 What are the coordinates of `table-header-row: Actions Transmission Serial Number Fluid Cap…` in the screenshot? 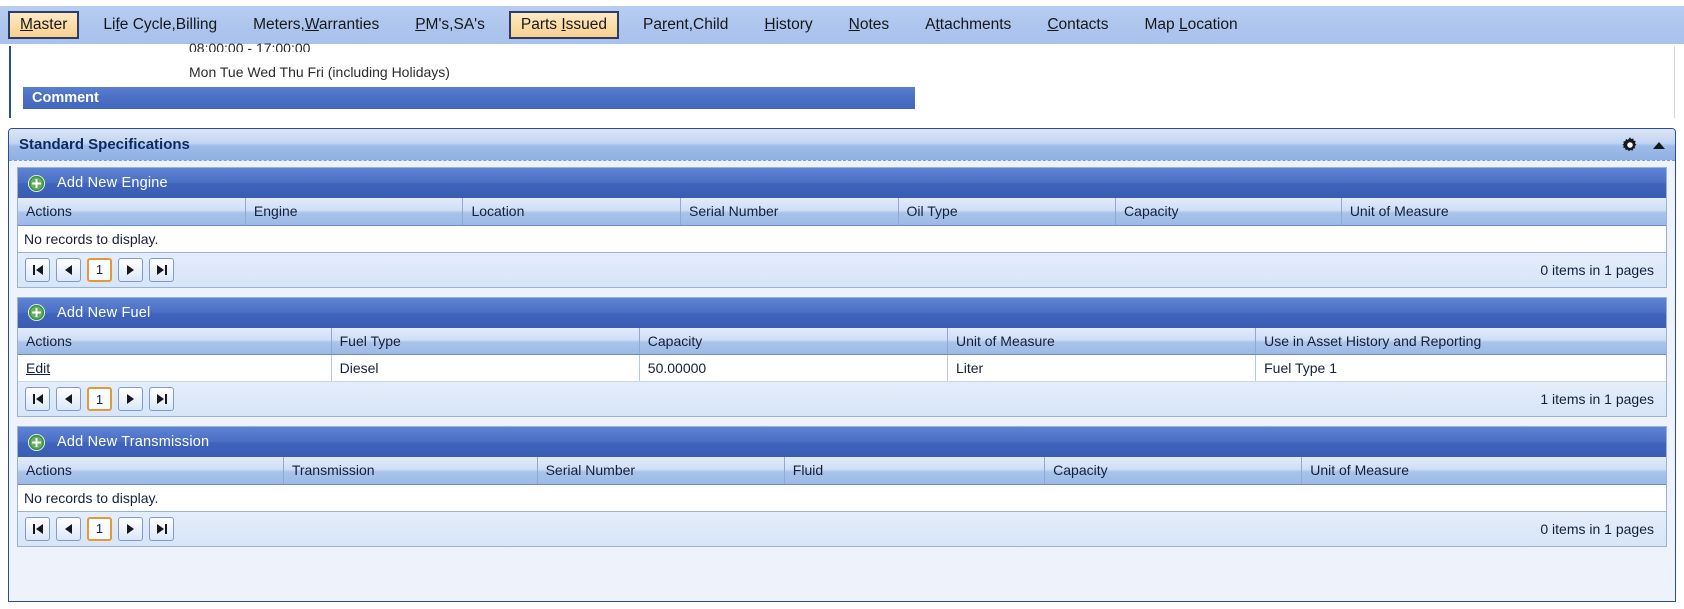 It's located at (842, 471).